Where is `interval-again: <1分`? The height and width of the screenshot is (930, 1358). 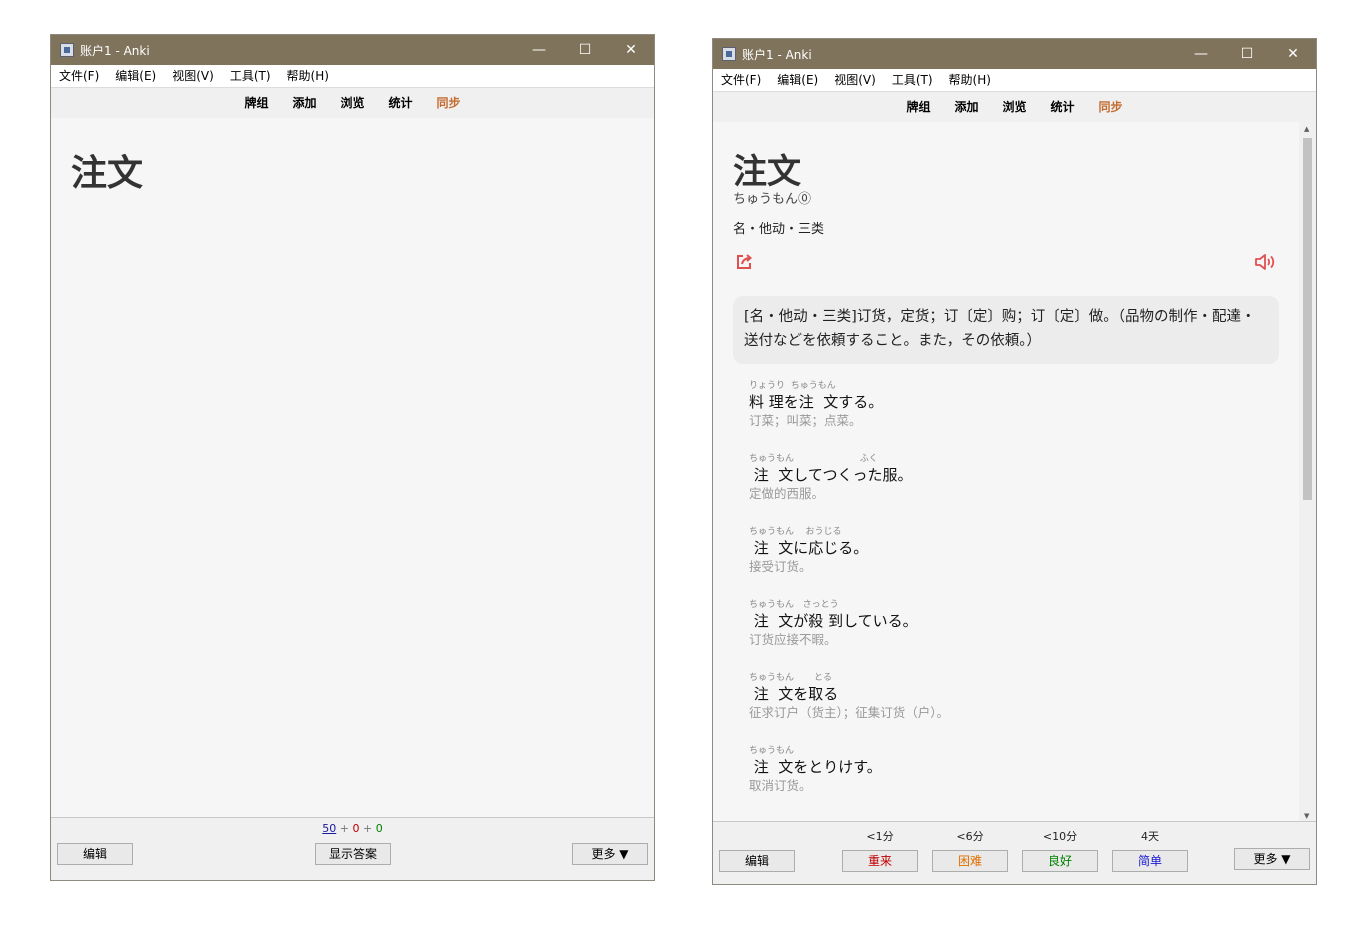 interval-again: <1分 is located at coordinates (880, 836).